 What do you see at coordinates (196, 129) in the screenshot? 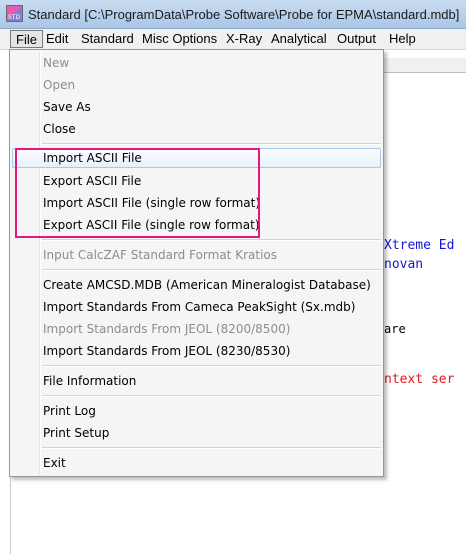
I see `menu-item-close: Close` at bounding box center [196, 129].